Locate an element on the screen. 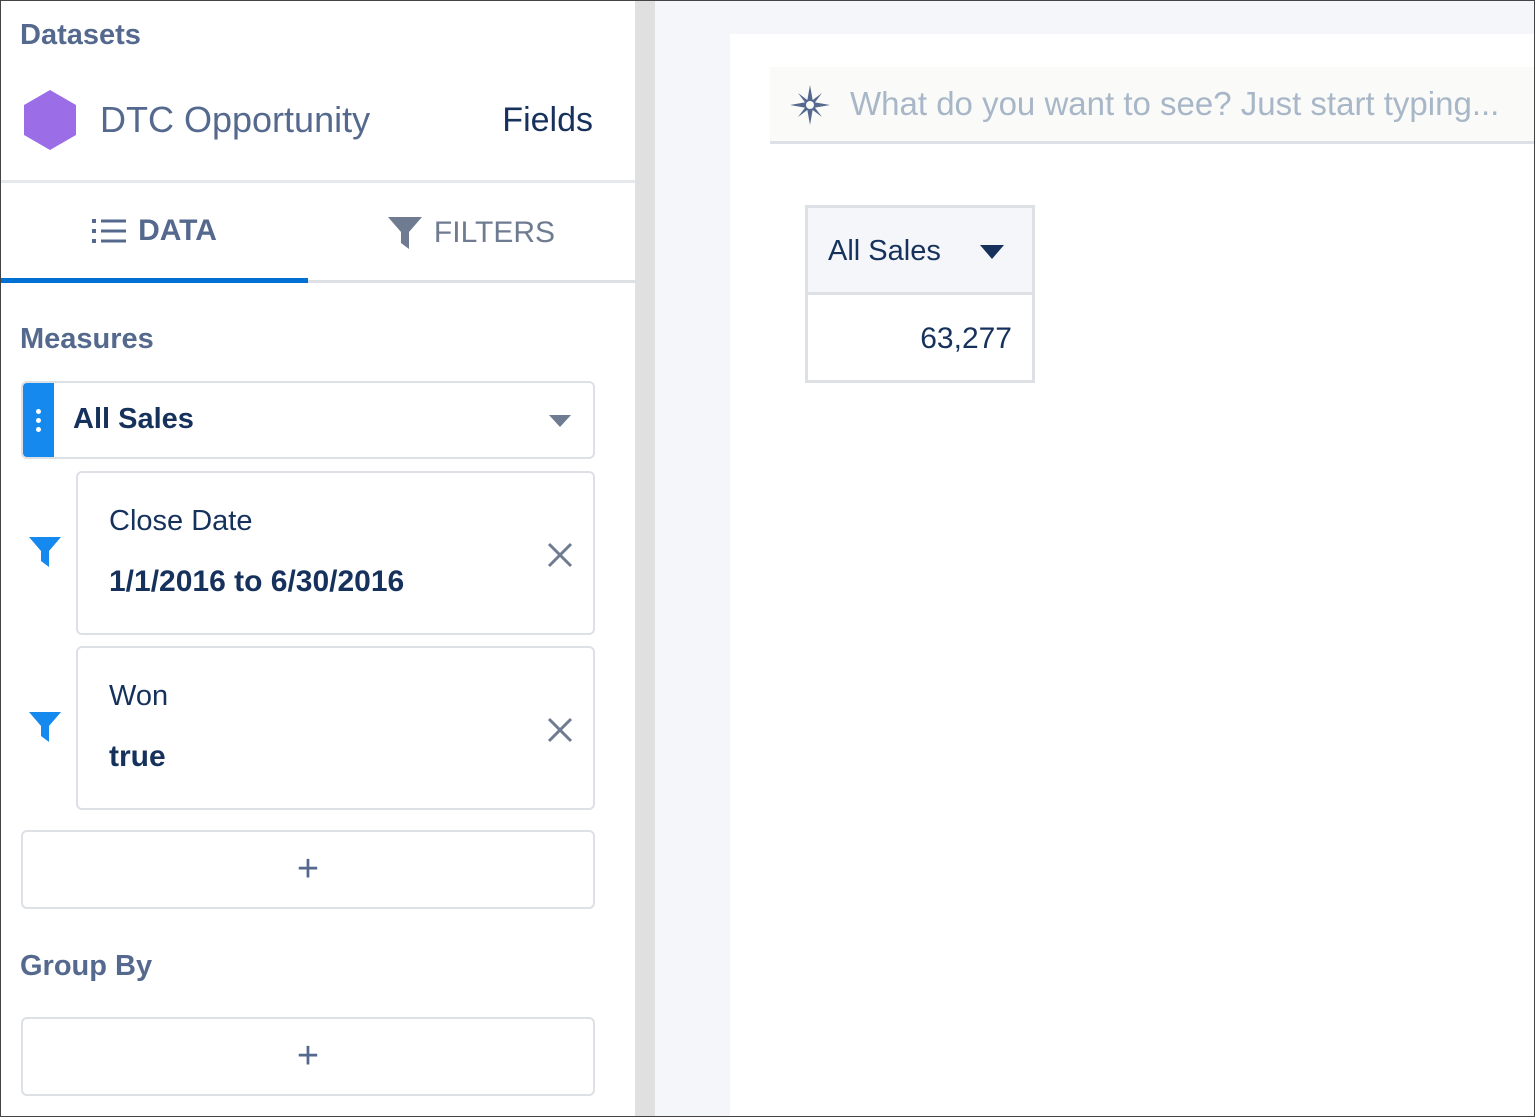  result-value: 63,277 is located at coordinates (966, 338).